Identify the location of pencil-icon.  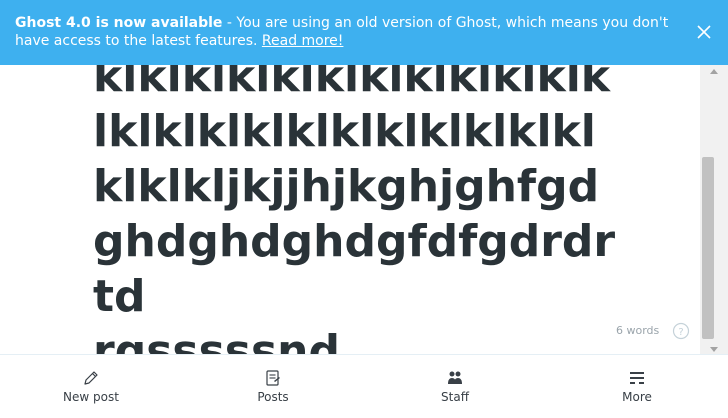
(91, 378).